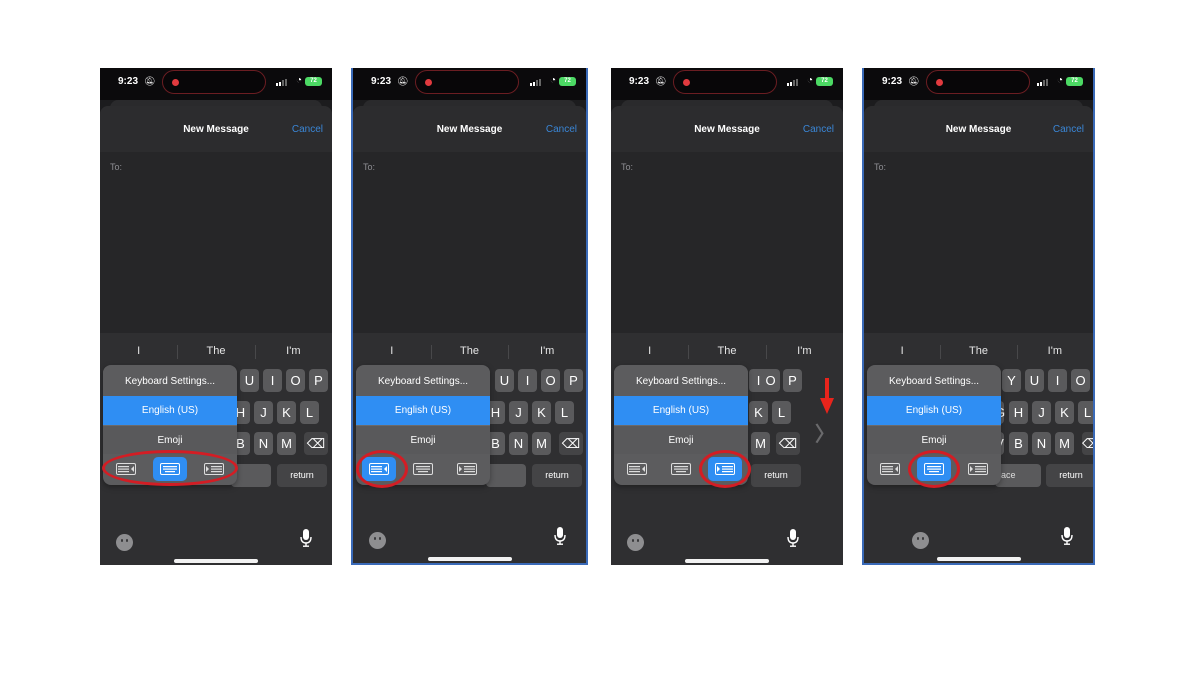 Image resolution: width=1200 pixels, height=675 pixels. I want to click on home-indicator, so click(469, 559).